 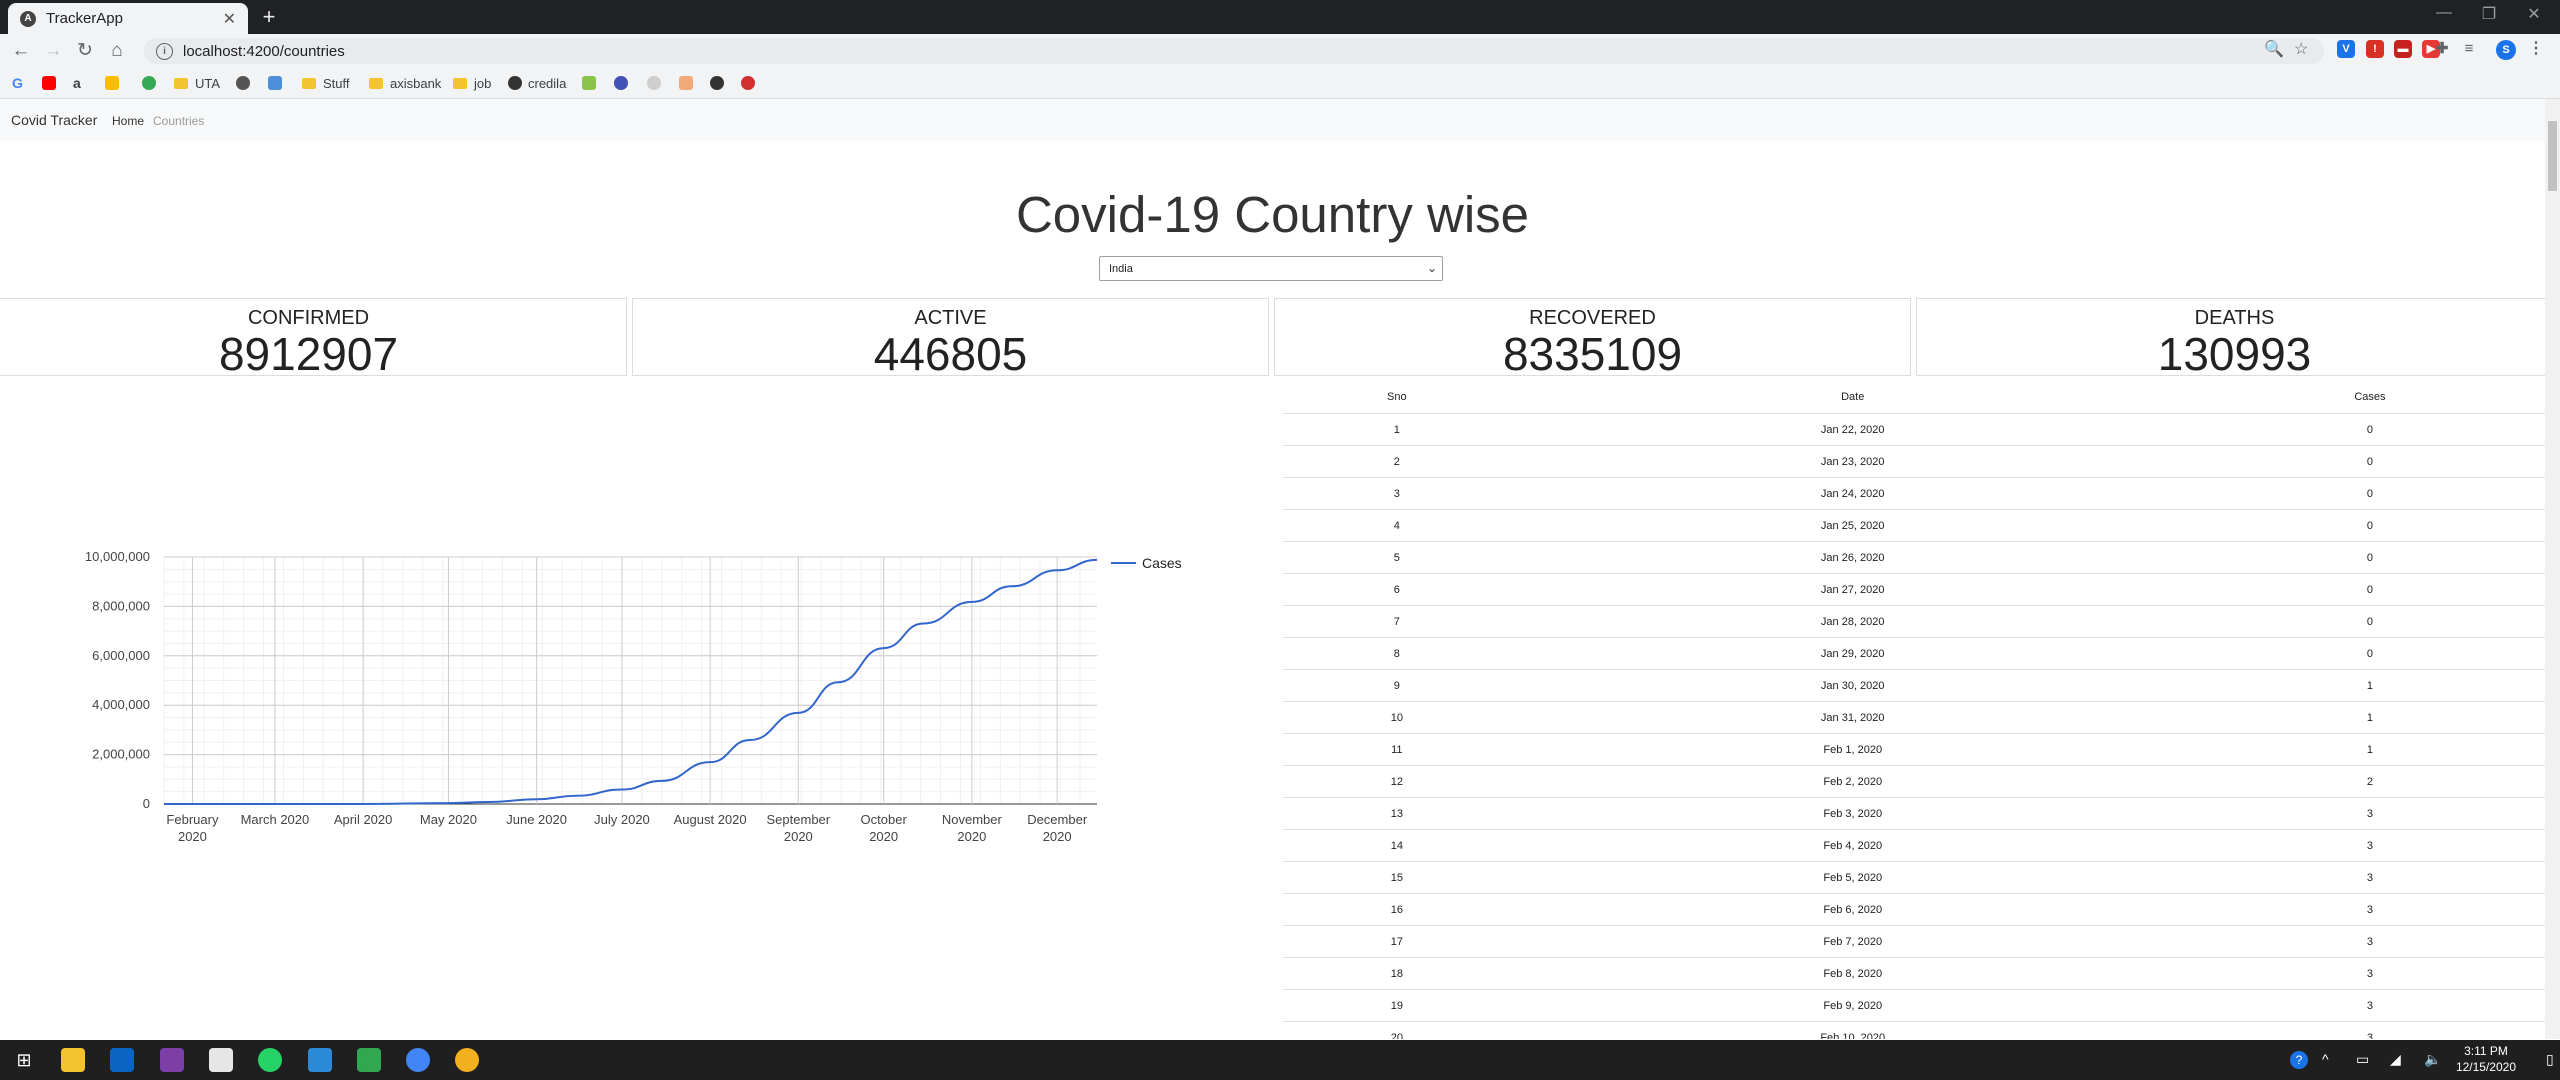 I want to click on bookmark-google-icon: G, so click(x=17, y=83).